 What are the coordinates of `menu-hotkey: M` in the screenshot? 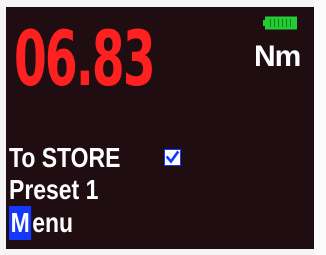 It's located at (20, 223).